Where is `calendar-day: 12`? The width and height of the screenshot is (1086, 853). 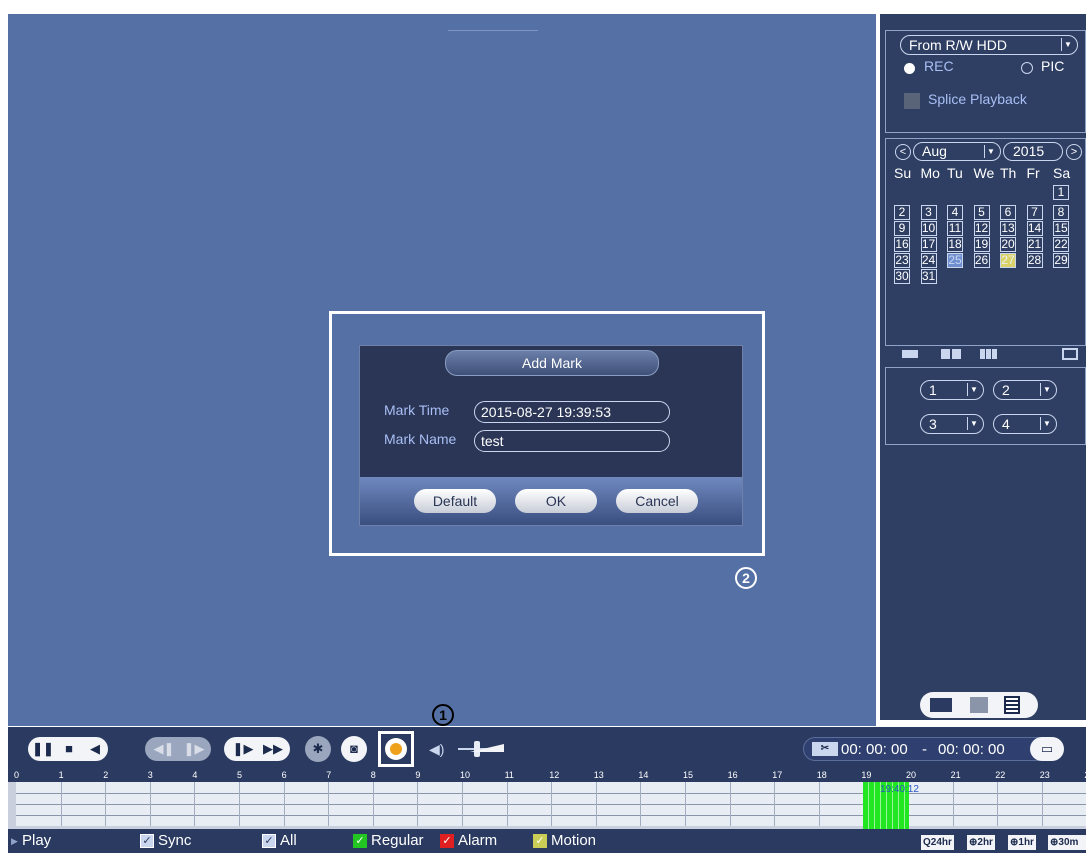
calendar-day: 12 is located at coordinates (981, 228).